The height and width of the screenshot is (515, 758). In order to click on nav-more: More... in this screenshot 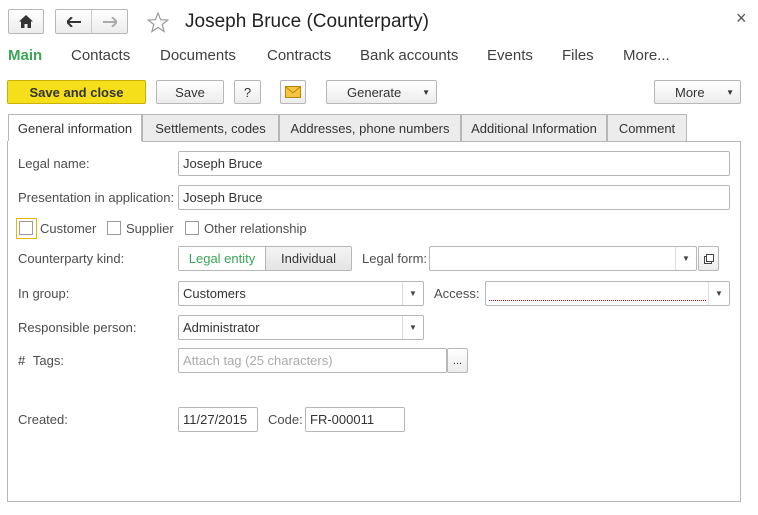, I will do `click(646, 55)`.